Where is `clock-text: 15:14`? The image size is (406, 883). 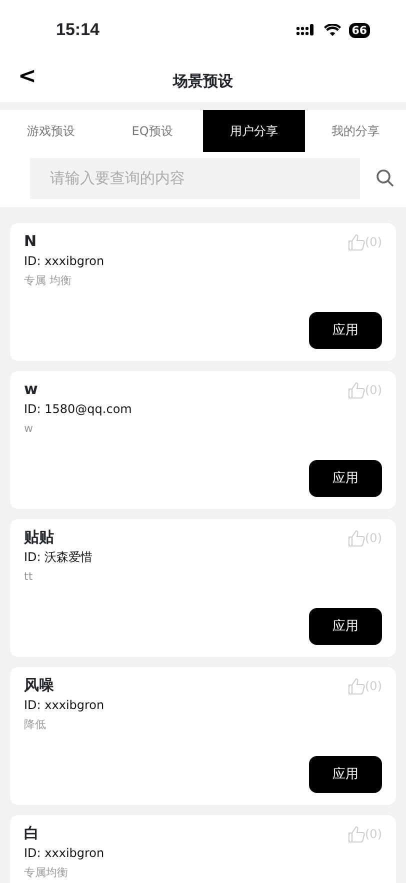
clock-text: 15:14 is located at coordinates (78, 30).